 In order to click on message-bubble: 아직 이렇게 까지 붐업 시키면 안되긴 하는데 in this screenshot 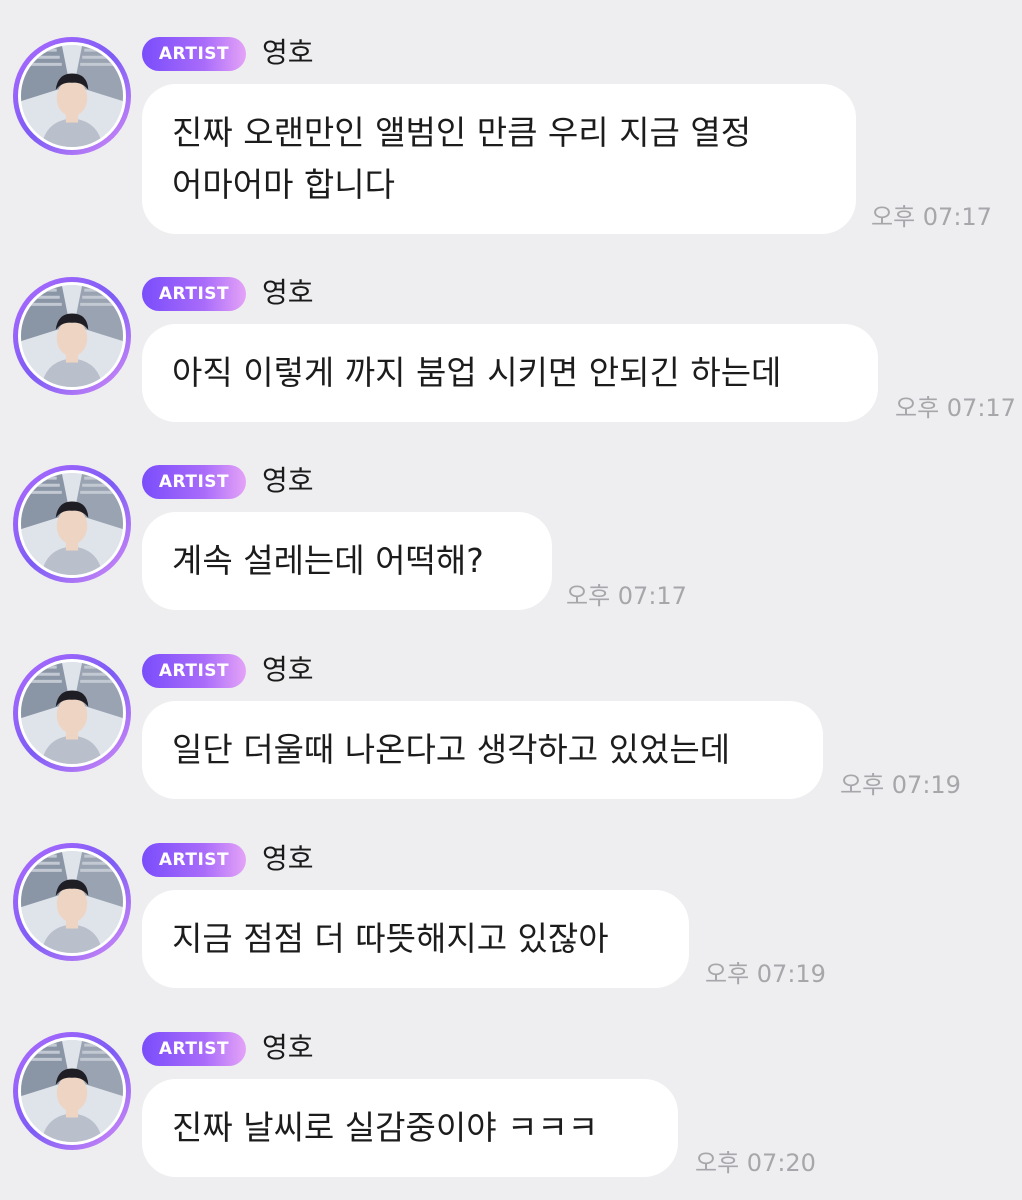, I will do `click(510, 373)`.